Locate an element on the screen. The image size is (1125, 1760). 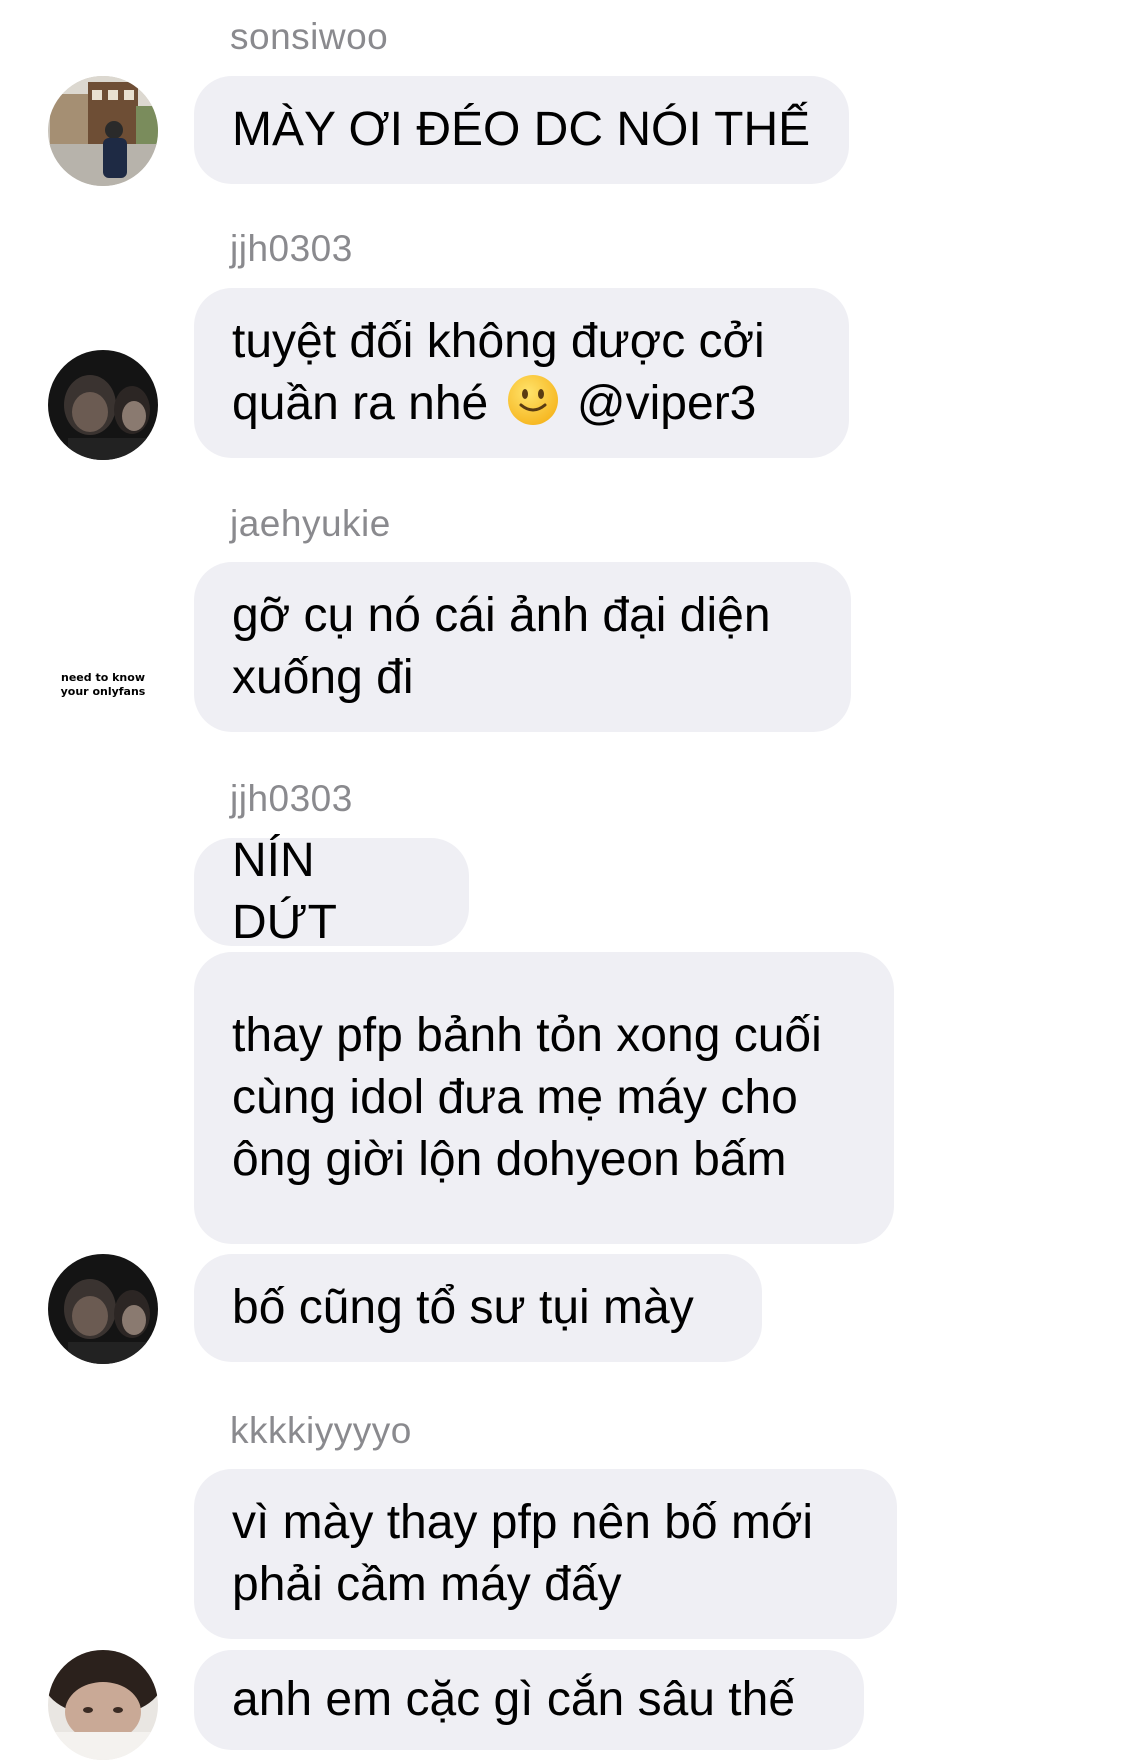
sender-username: jaehyukie is located at coordinates (310, 523).